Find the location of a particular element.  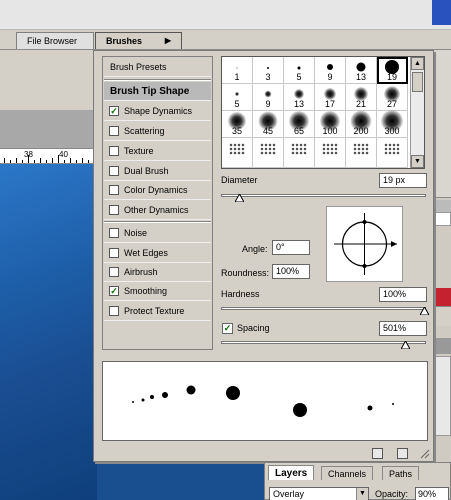

brush-tip: 35 is located at coordinates (237, 124).